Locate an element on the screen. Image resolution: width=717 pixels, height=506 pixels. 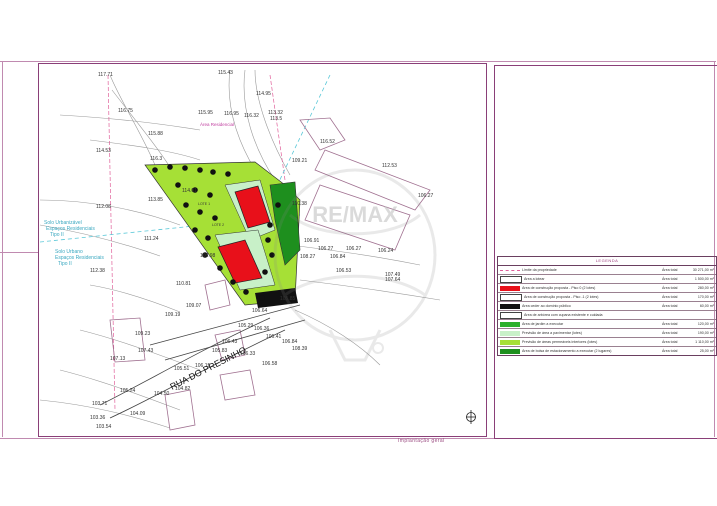
elevation-label: 115.88 is located at coordinates (155, 134).